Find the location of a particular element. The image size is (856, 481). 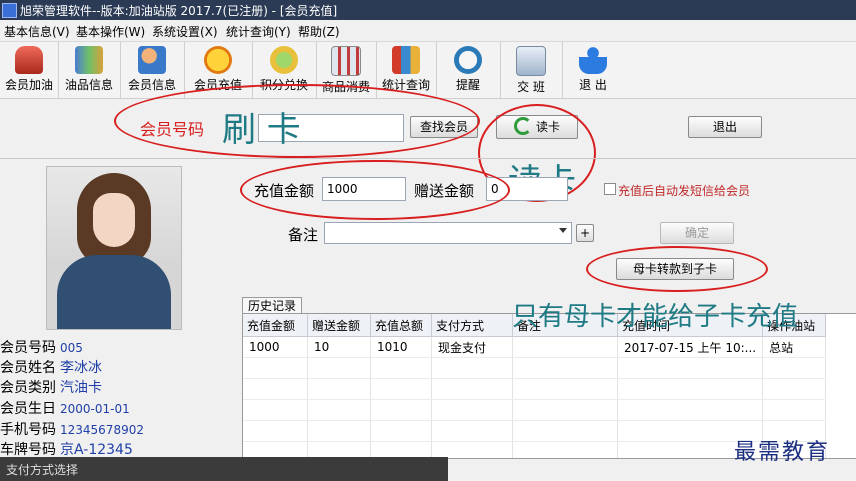

member-info-row: 会员类别 汽油卡 is located at coordinates (51, 387).